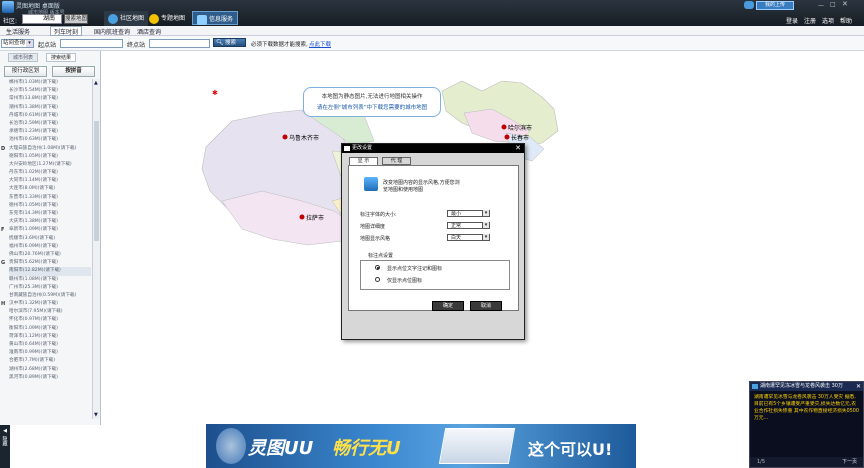  Describe the element at coordinates (50, 370) in the screenshot. I see `list-item: 湖州市(2.68M)(请下载)` at that location.